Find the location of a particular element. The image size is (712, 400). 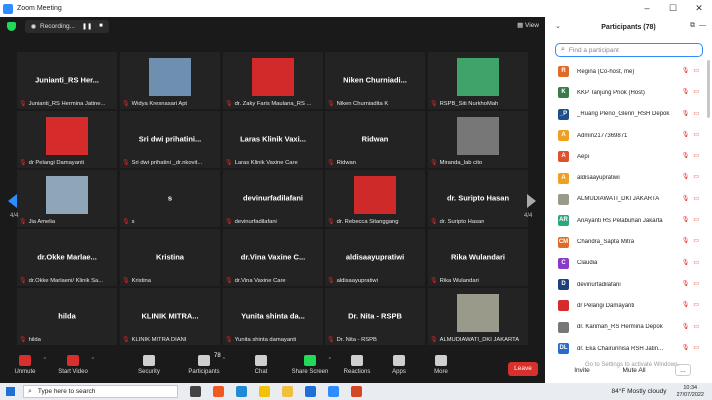

windows-start-icon is located at coordinates (10, 391).